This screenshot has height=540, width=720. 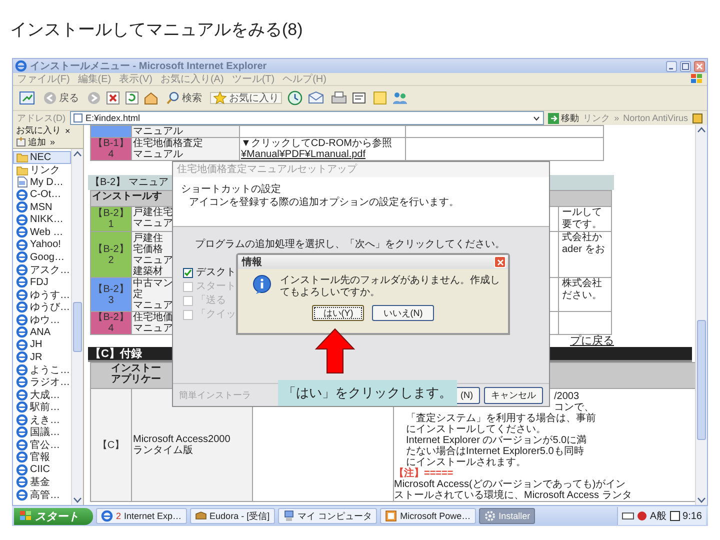 What do you see at coordinates (151, 98) in the screenshot?
I see `home-icon` at bounding box center [151, 98].